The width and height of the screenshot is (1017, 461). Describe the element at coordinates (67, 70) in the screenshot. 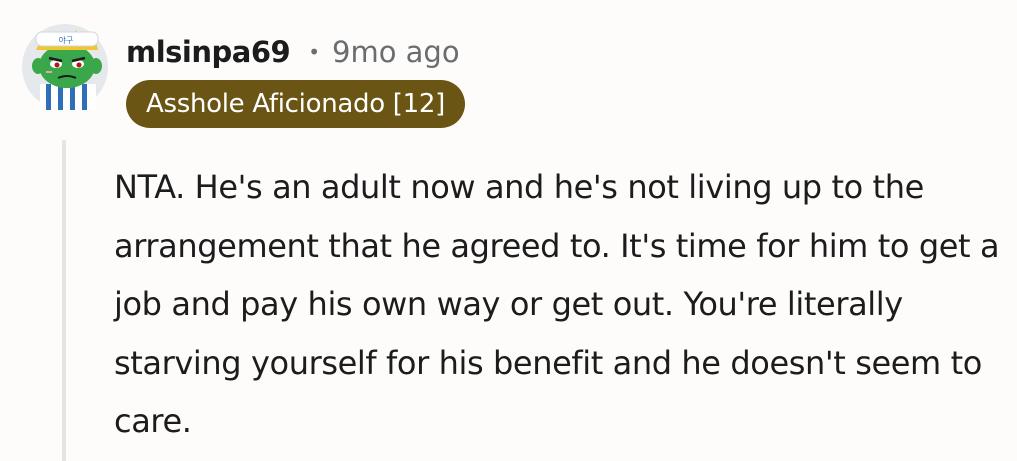

I see `snoo-avatar-icon: 야구` at that location.